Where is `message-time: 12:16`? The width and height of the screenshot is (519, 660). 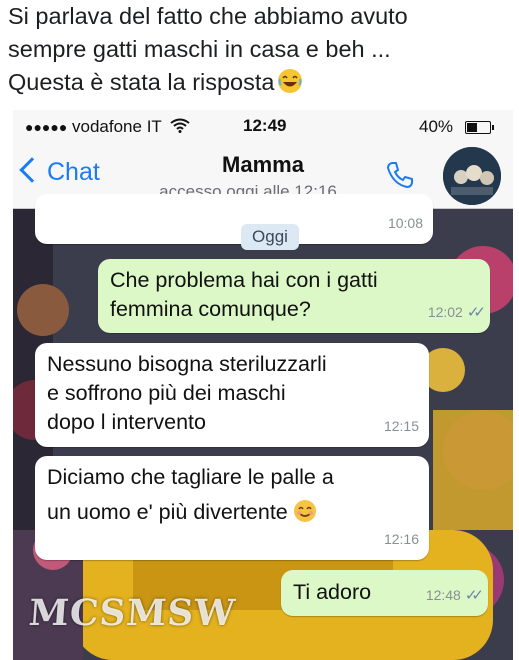 message-time: 12:16 is located at coordinates (401, 539).